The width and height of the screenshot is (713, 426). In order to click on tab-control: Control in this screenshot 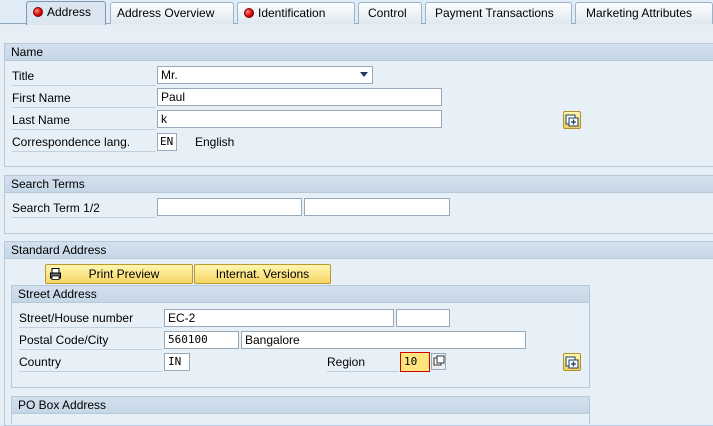, I will do `click(390, 13)`.